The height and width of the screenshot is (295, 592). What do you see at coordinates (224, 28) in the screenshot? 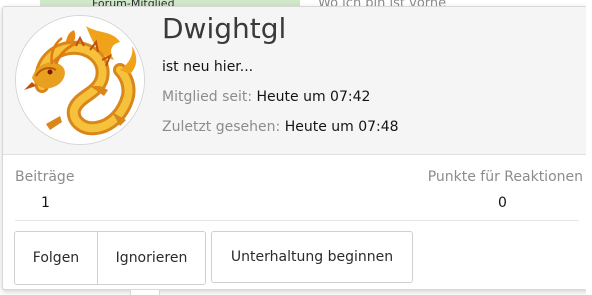
I see `username: Dwightgl` at bounding box center [224, 28].